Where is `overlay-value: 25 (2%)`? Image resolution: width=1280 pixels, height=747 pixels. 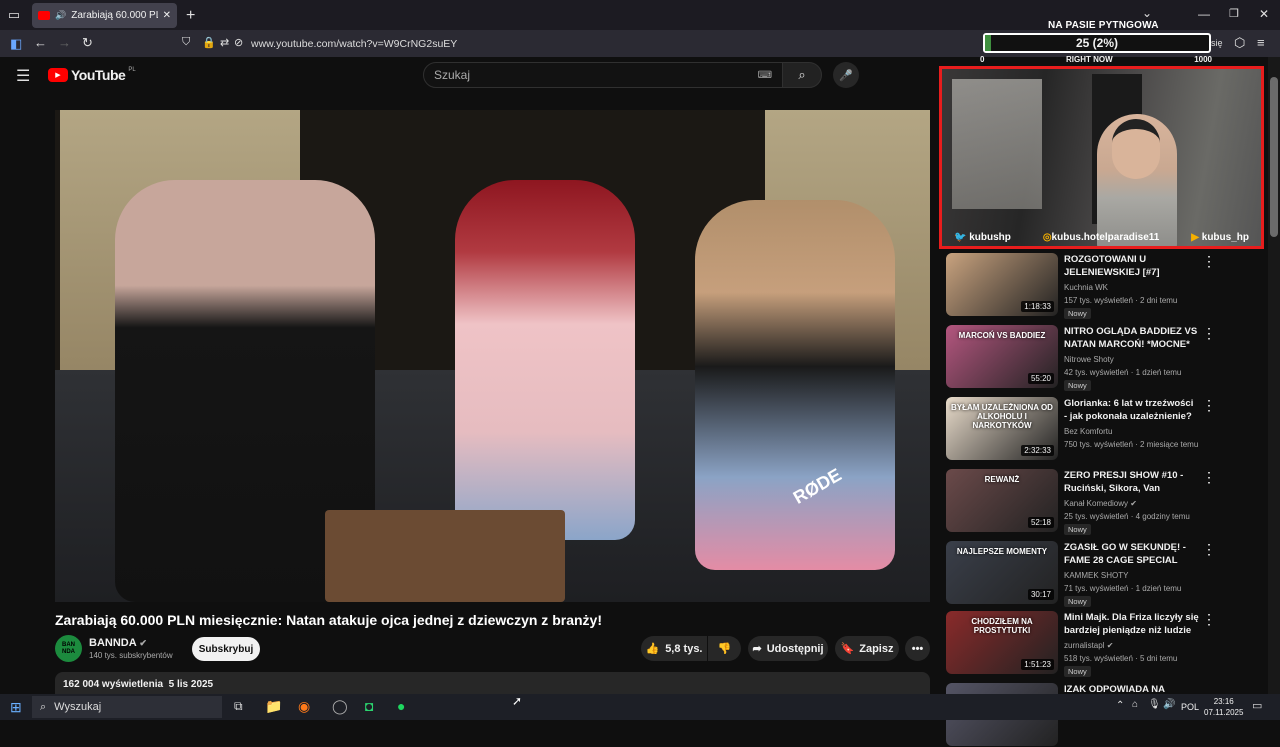 overlay-value: 25 (2%) is located at coordinates (1097, 43).